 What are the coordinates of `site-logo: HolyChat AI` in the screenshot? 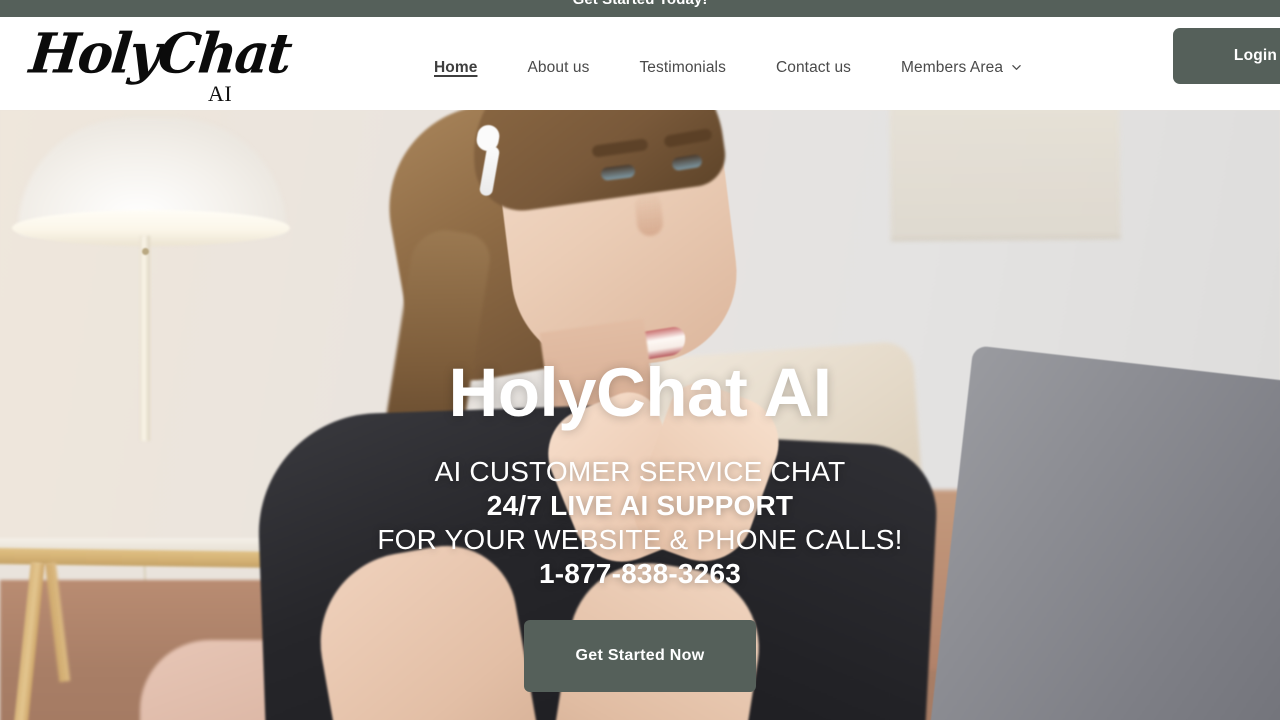 It's located at (160, 64).